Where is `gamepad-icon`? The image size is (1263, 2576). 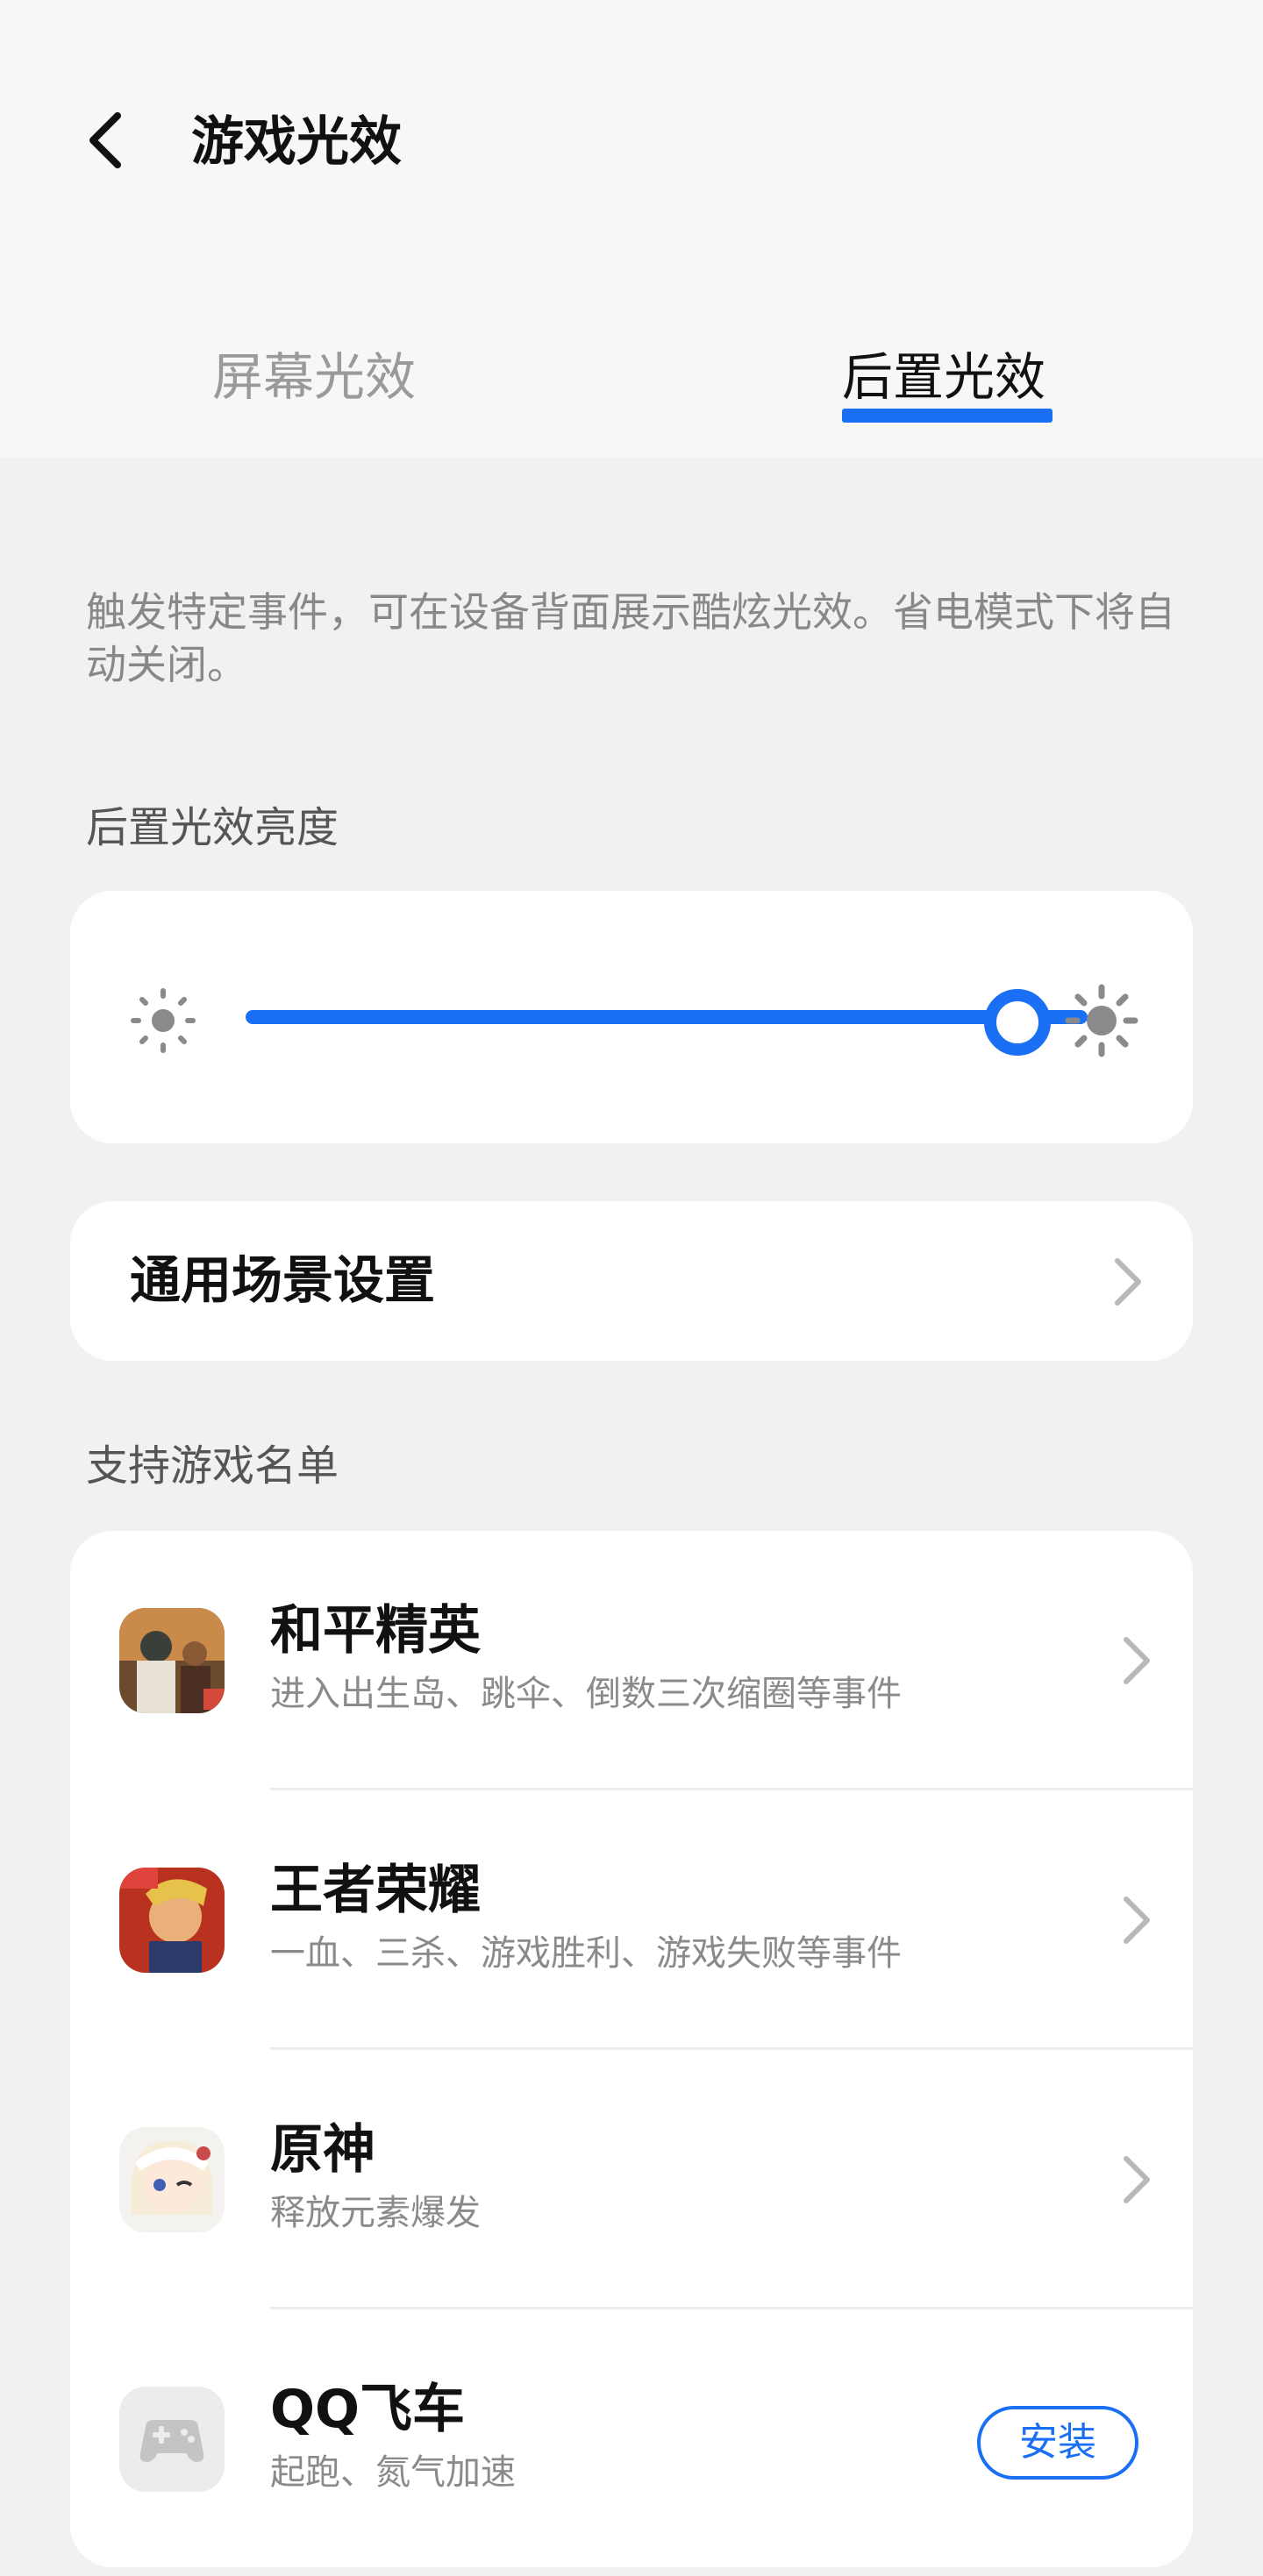 gamepad-icon is located at coordinates (172, 2439).